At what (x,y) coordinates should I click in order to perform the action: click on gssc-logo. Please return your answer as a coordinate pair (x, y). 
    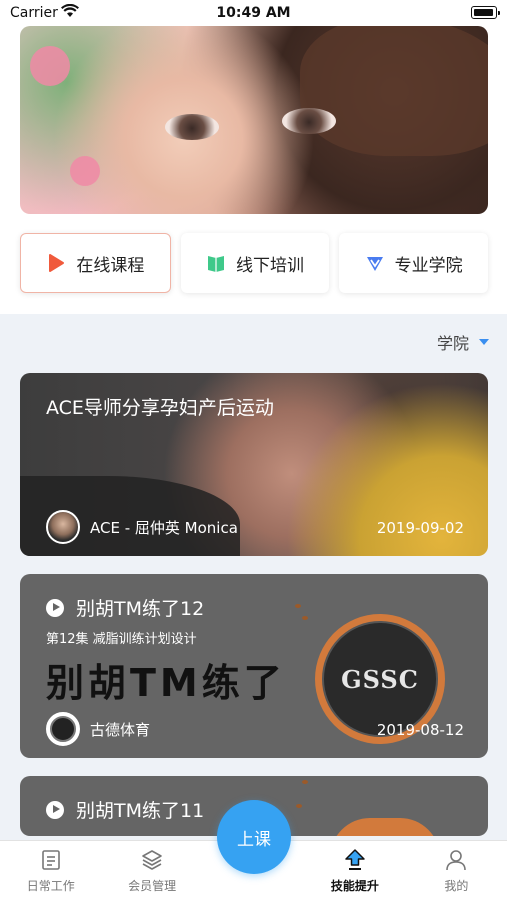
    Looking at the image, I should click on (385, 827).